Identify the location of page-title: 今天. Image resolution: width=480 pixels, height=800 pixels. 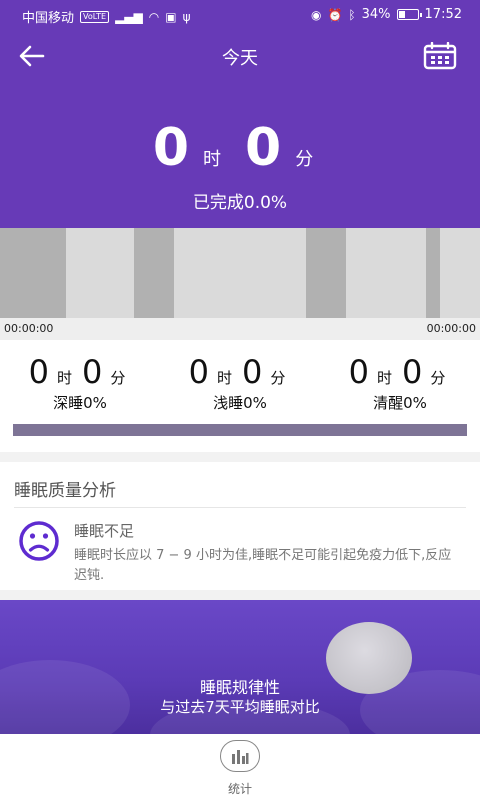
(240, 58).